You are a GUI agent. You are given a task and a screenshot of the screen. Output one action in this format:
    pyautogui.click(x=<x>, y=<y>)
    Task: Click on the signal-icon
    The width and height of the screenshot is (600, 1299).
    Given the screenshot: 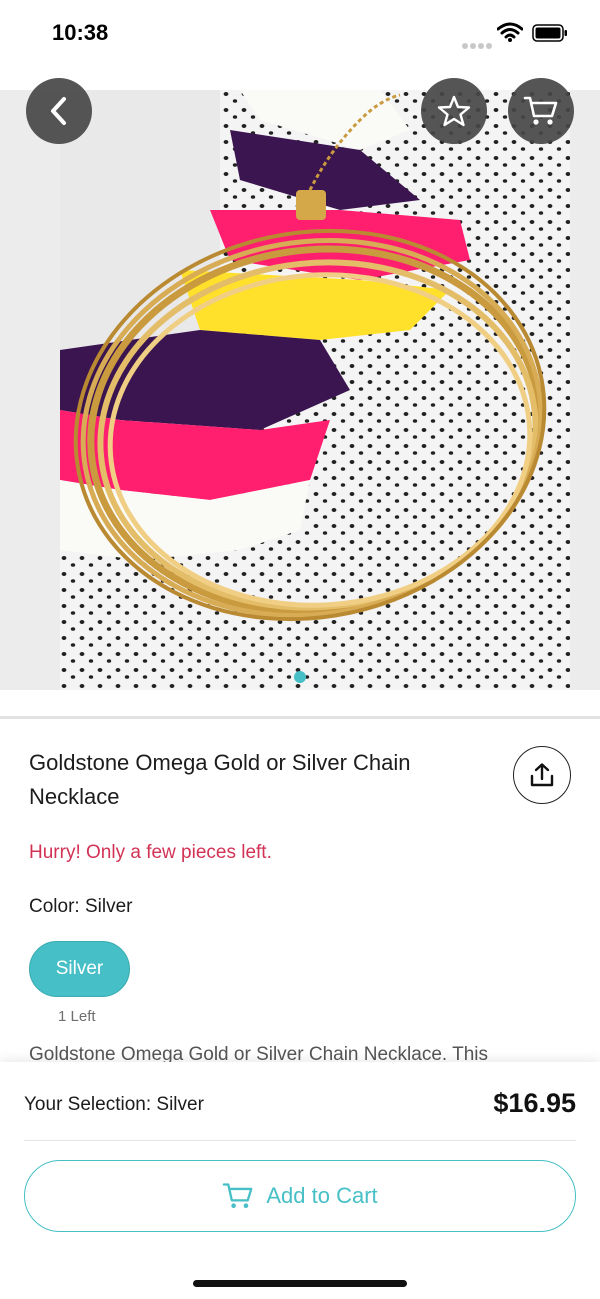 What is the action you would take?
    pyautogui.click(x=478, y=45)
    